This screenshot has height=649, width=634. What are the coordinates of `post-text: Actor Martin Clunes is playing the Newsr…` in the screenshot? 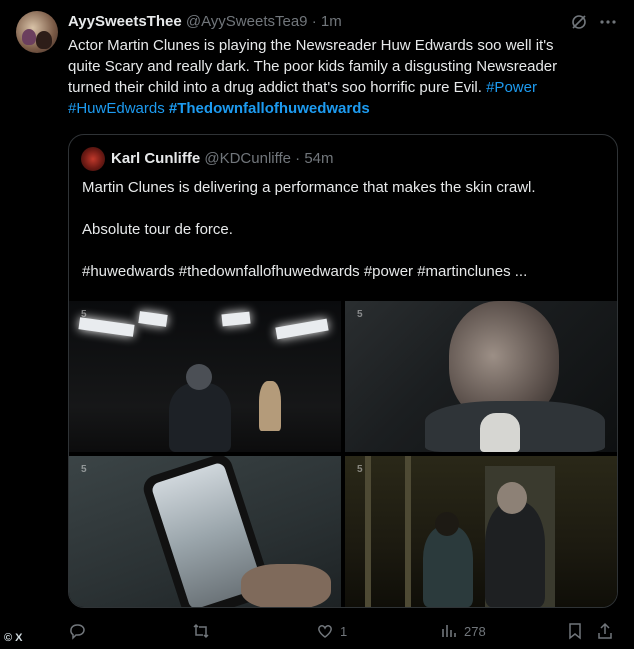 It's located at (342, 77).